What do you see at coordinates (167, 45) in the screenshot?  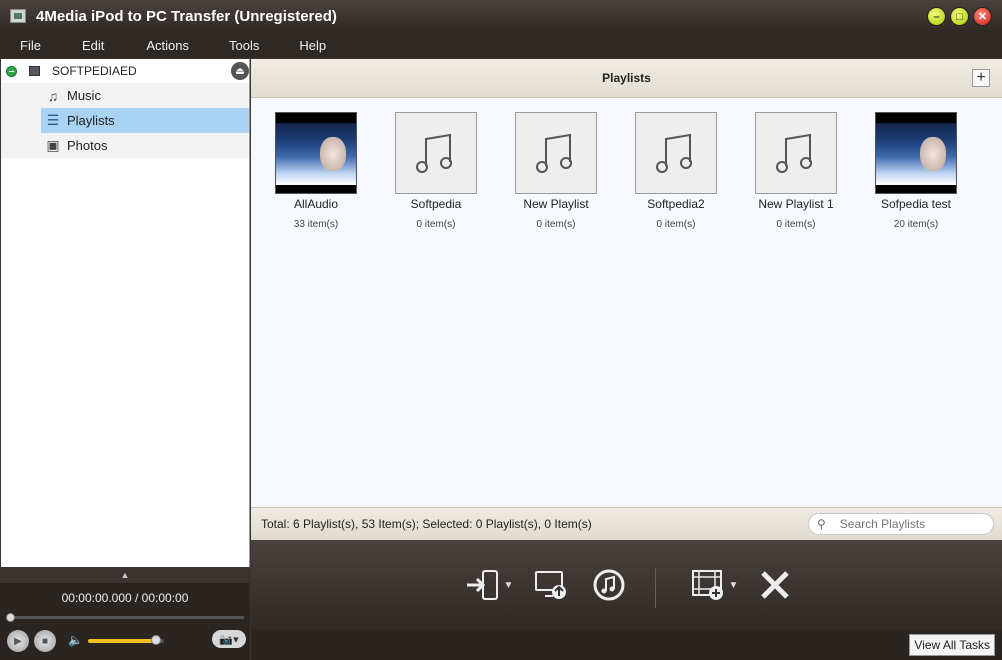 I see `menu-actions: Actions` at bounding box center [167, 45].